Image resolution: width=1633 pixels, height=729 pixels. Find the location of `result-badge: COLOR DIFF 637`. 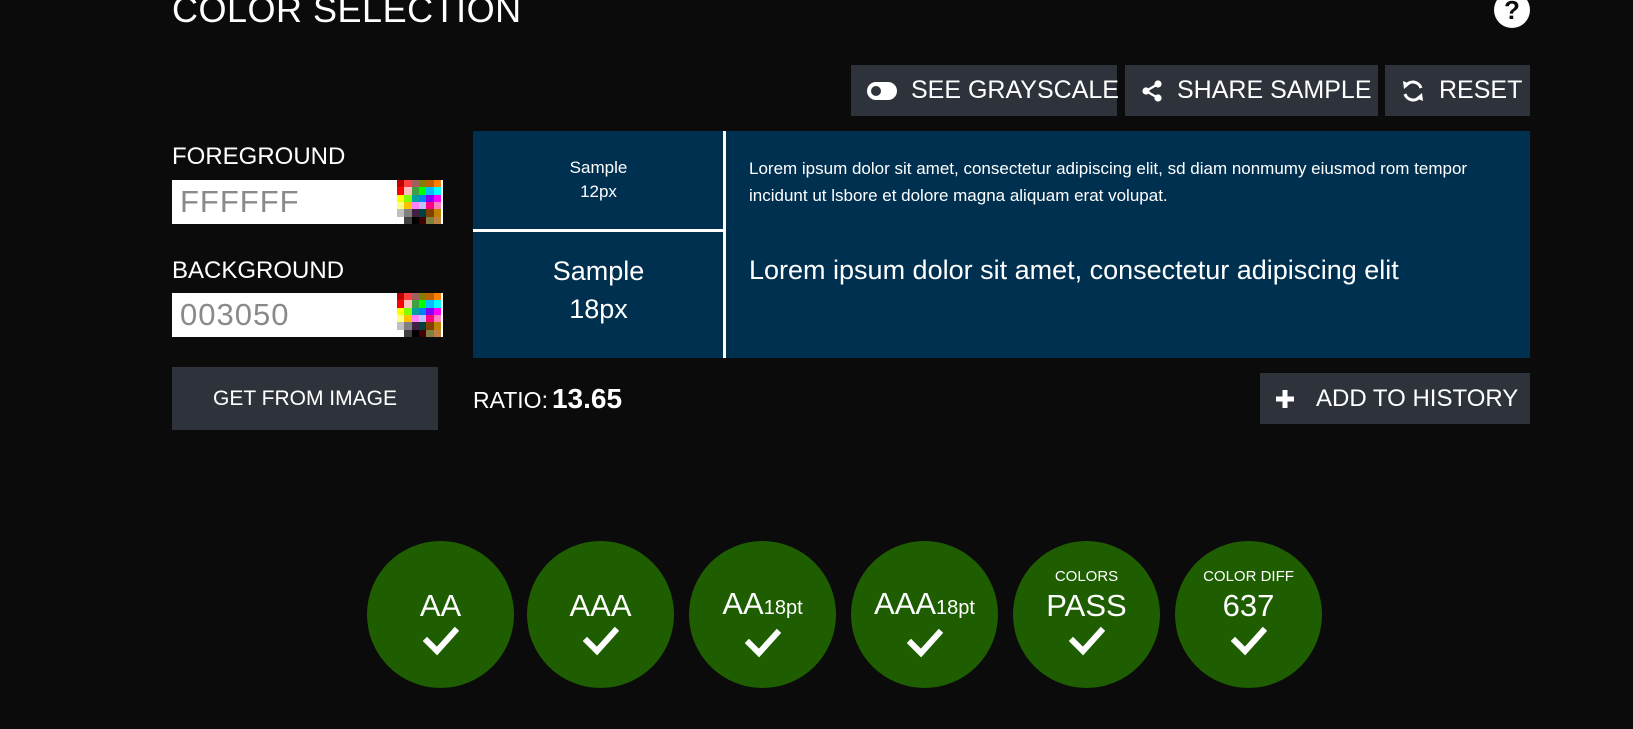

result-badge: COLOR DIFF 637 is located at coordinates (1248, 614).